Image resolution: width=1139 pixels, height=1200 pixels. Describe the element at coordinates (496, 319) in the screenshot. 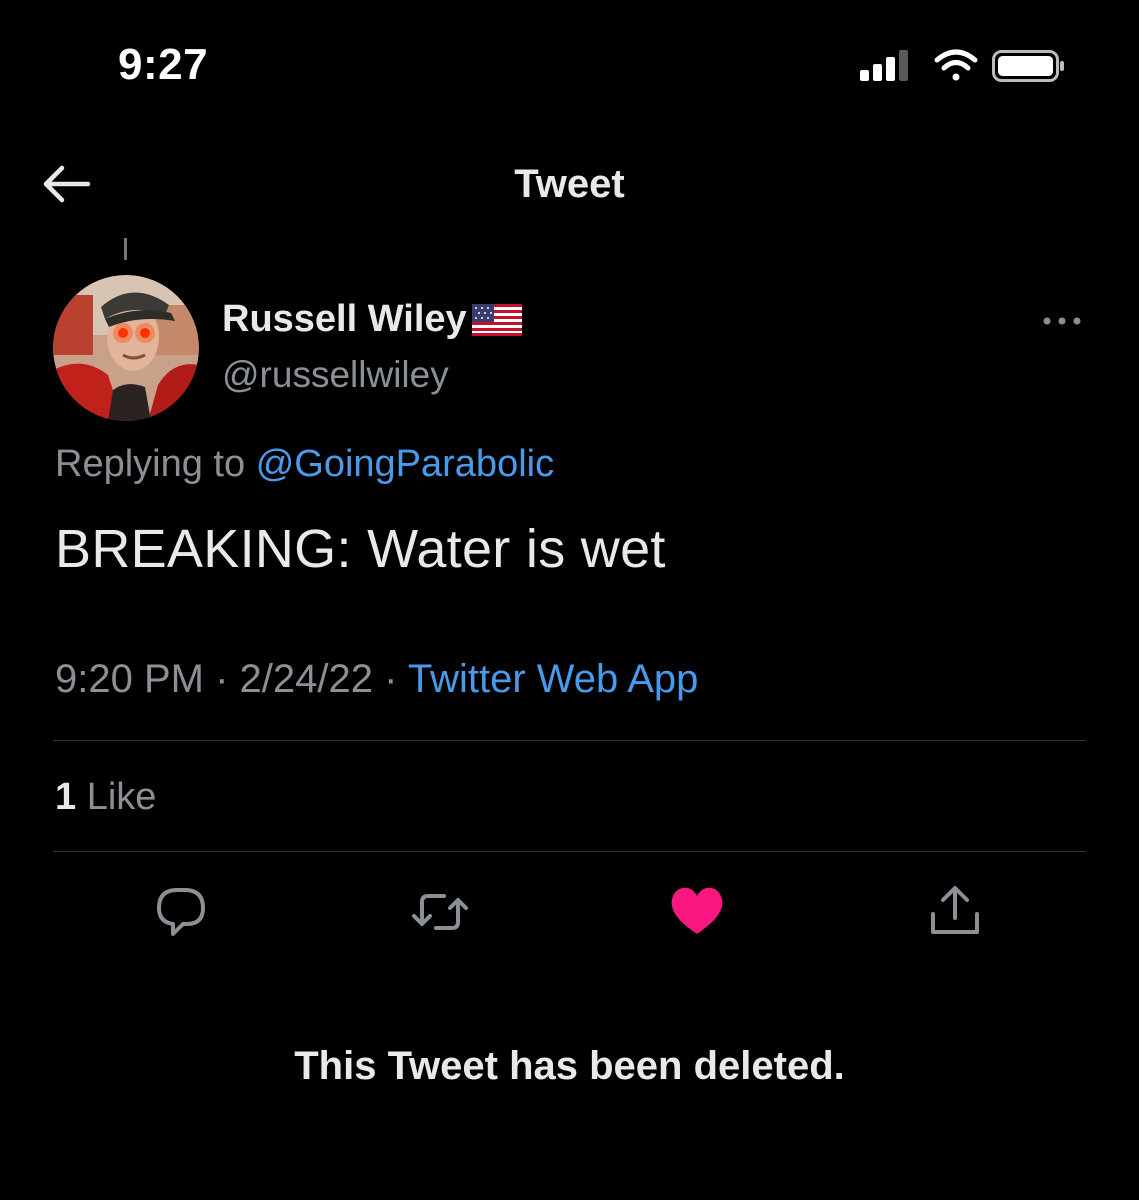

I see `us-flag-icon` at that location.